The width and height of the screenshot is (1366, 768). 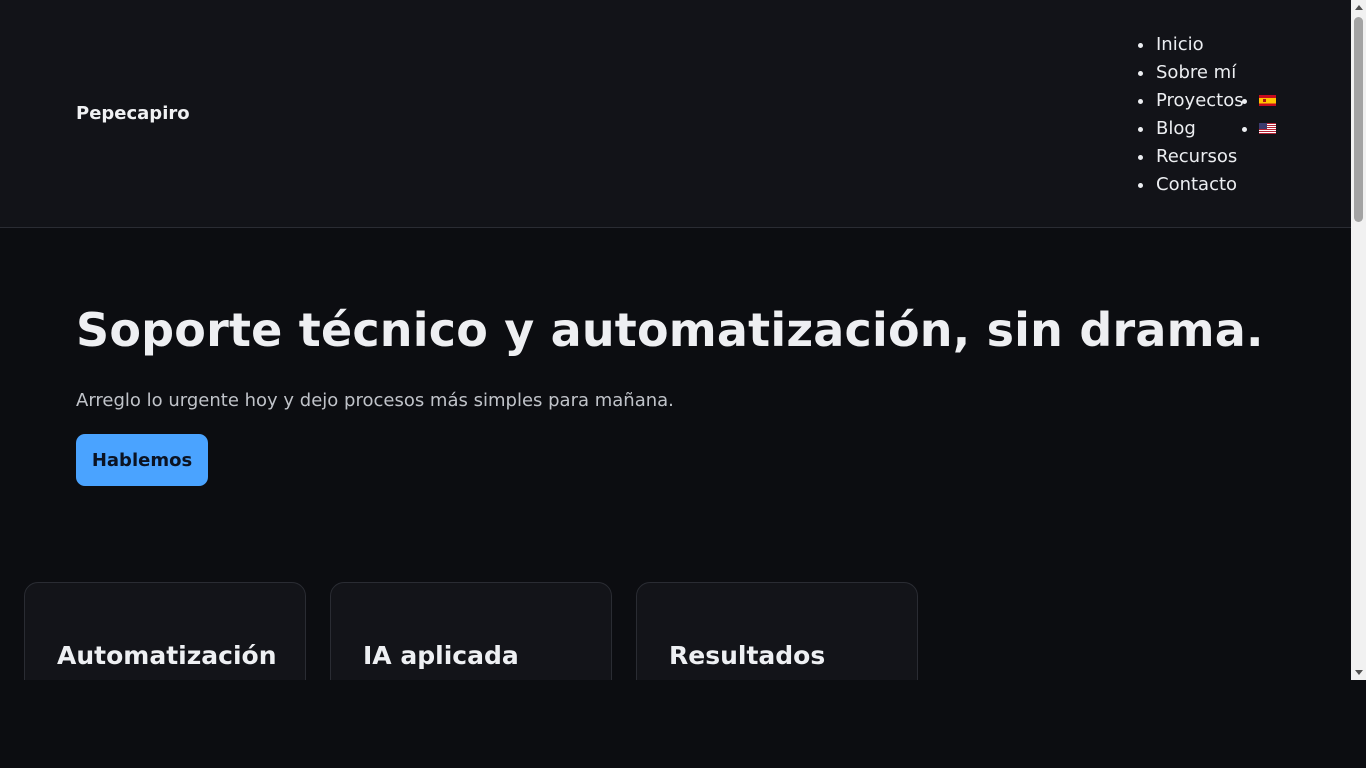 What do you see at coordinates (133, 113) in the screenshot?
I see `site-logo: Pepecapiro` at bounding box center [133, 113].